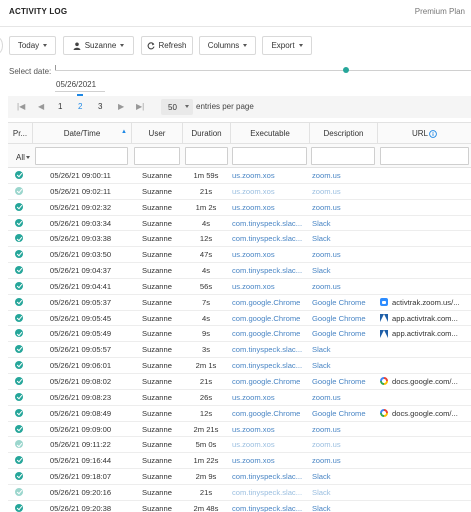 This screenshot has height=512, width=471. I want to click on col-header-description: Description, so click(343, 133).